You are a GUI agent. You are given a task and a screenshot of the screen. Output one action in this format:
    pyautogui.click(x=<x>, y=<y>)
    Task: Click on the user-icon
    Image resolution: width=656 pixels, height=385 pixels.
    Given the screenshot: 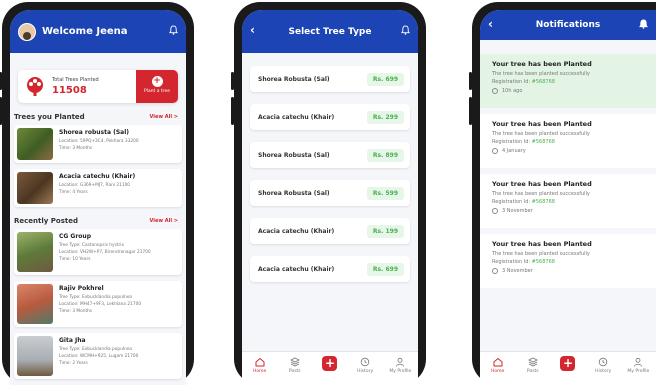 What is the action you would take?
    pyautogui.click(x=400, y=362)
    